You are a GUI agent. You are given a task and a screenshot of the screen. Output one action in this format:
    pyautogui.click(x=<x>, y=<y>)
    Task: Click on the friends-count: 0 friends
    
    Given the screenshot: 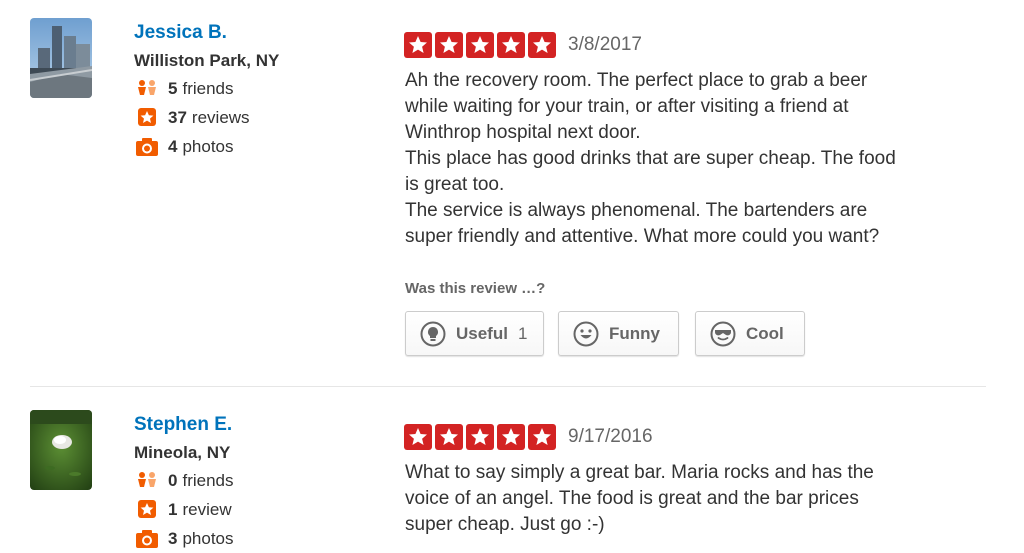 What is the action you would take?
    pyautogui.click(x=184, y=481)
    